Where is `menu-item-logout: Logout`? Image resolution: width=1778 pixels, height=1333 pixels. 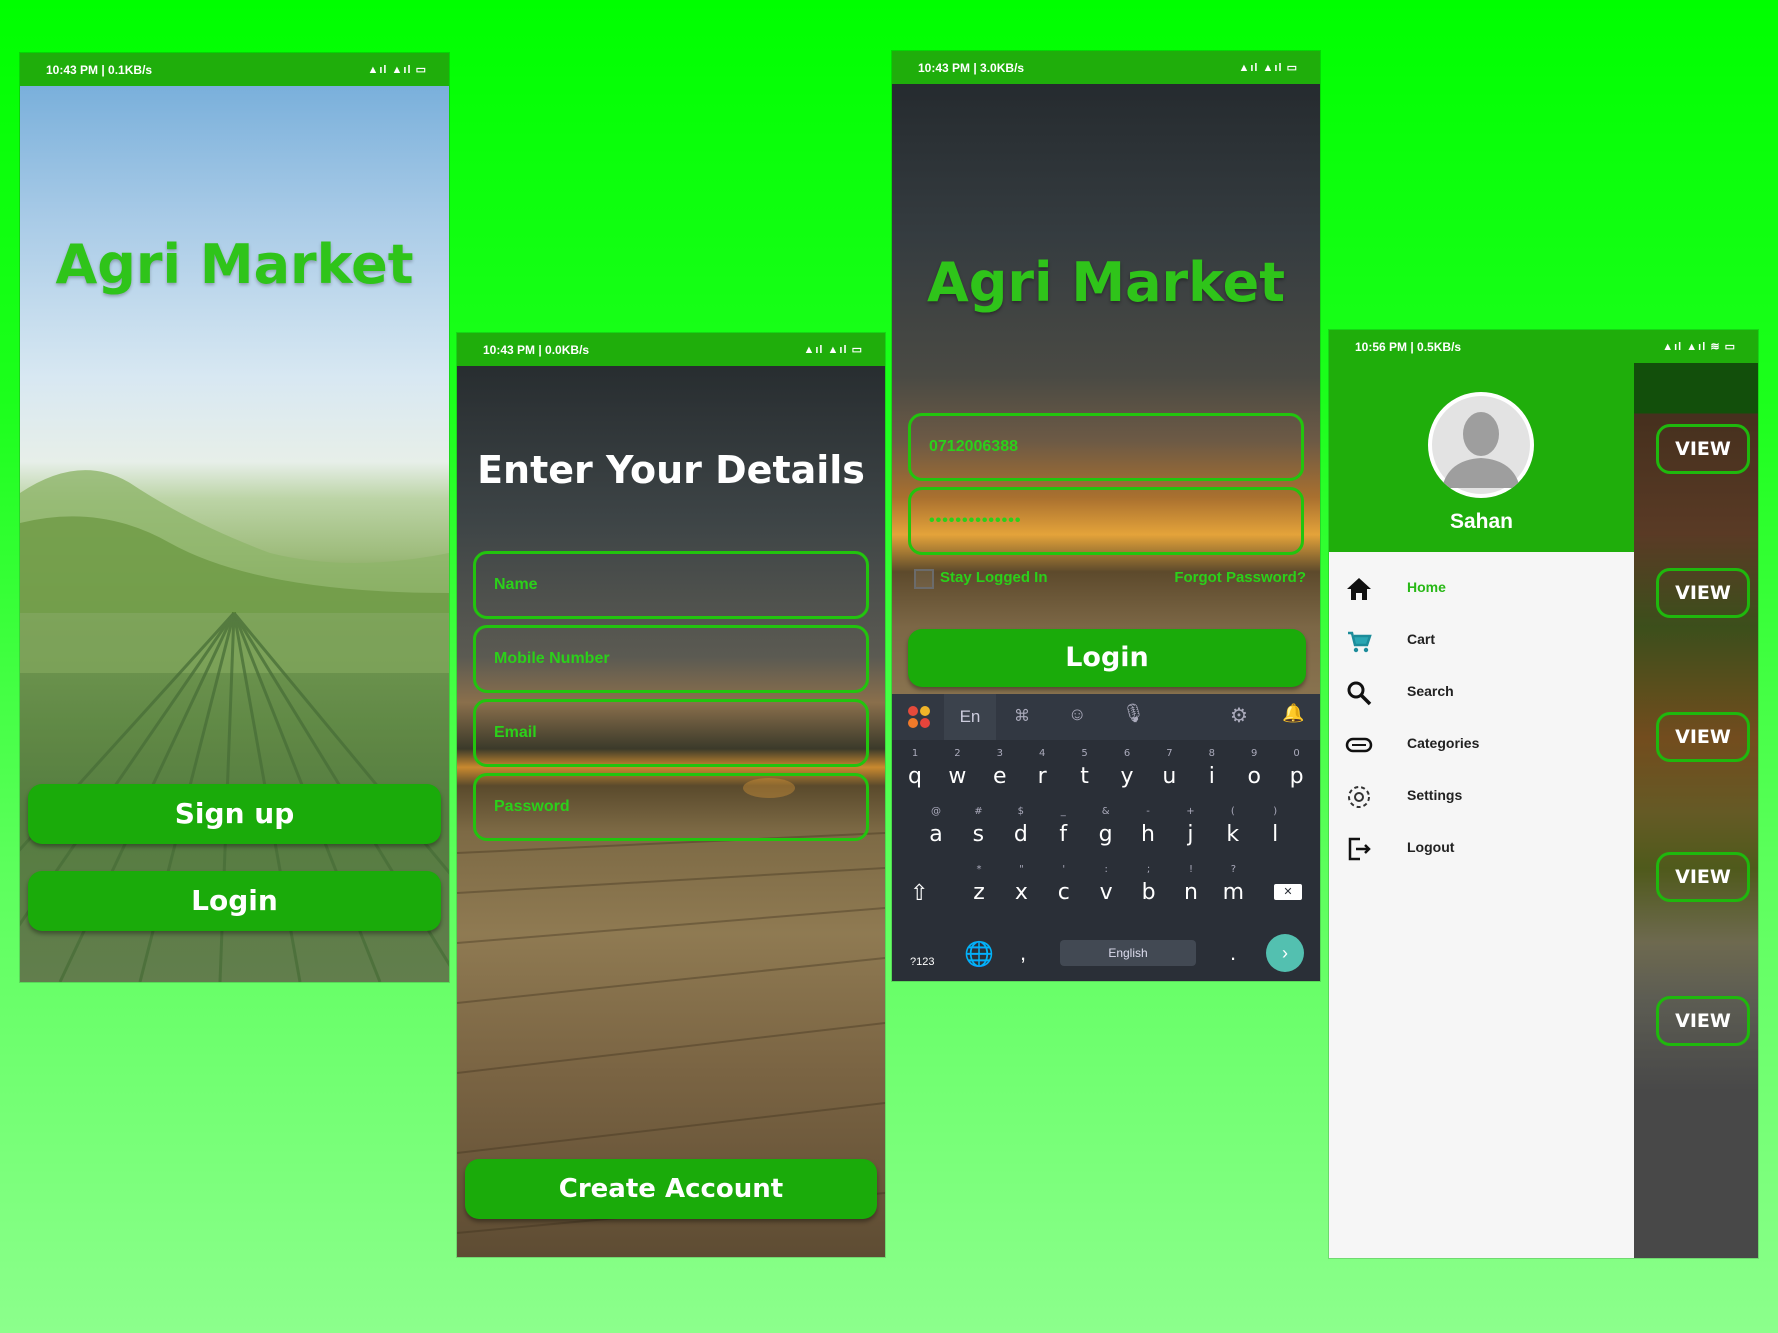 menu-item-logout: Logout is located at coordinates (1482, 847).